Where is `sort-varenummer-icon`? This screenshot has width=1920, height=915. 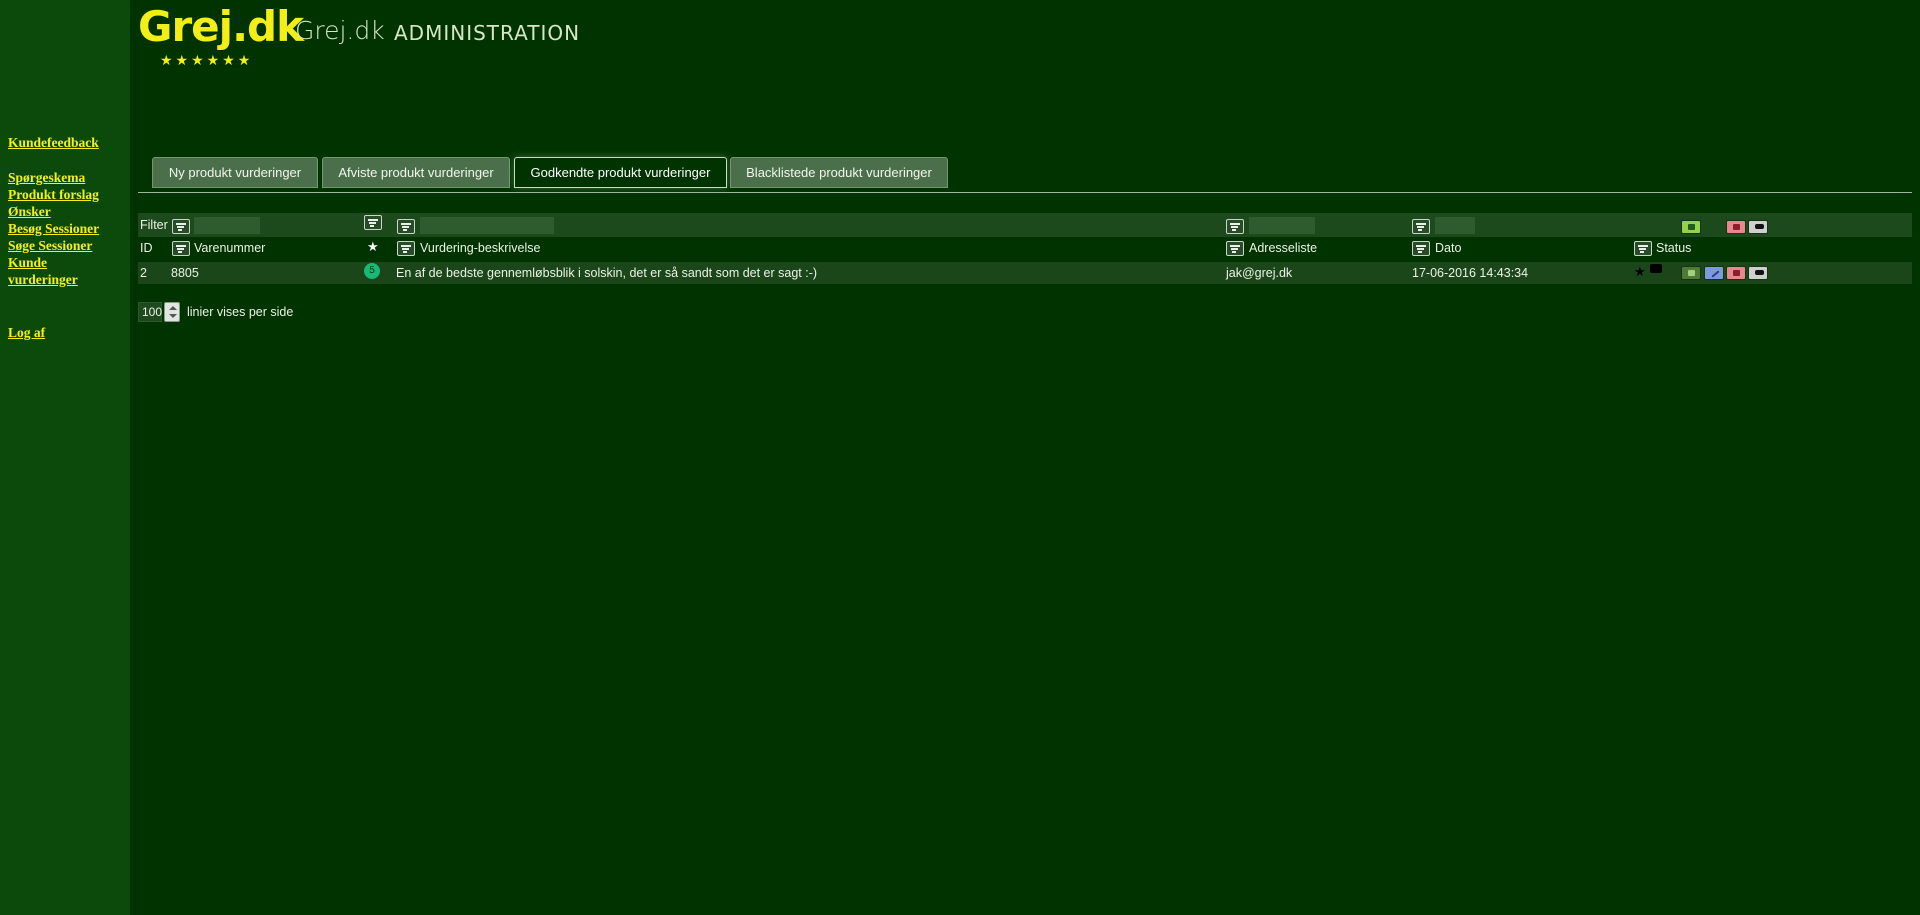 sort-varenummer-icon is located at coordinates (181, 248).